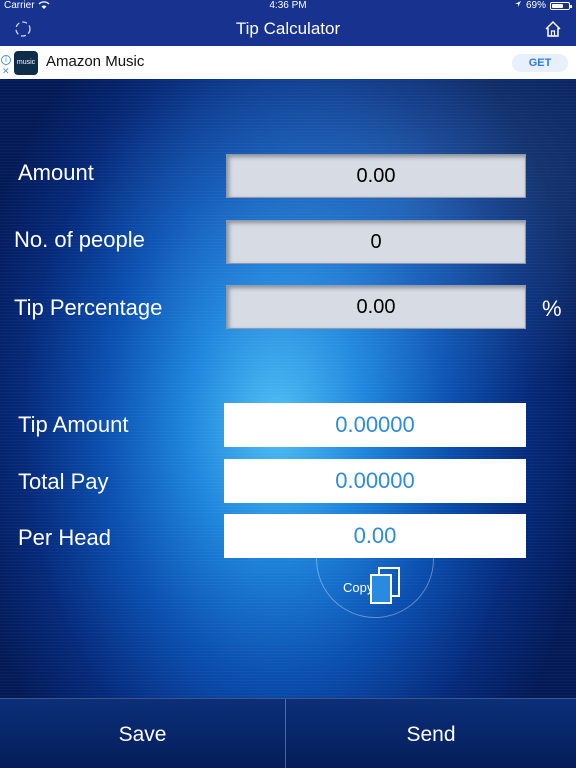 This screenshot has width=576, height=768. I want to click on clock: 4:36 PM, so click(288, 5).